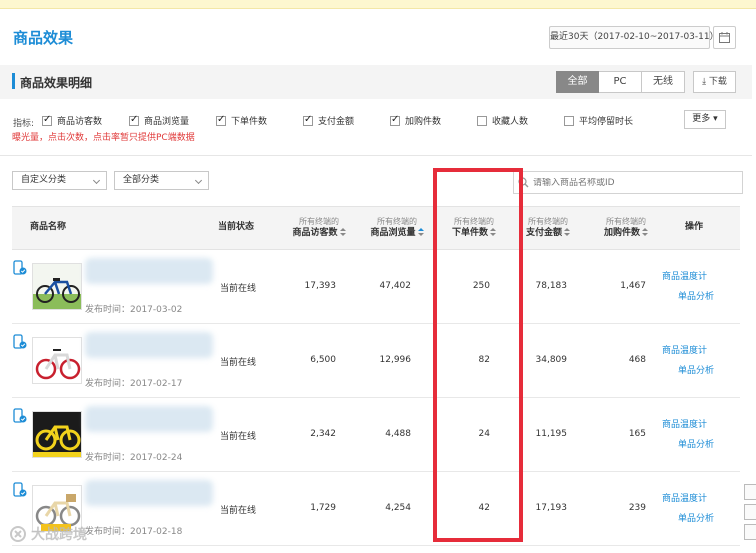  I want to click on cart-cell: 239, so click(637, 508).